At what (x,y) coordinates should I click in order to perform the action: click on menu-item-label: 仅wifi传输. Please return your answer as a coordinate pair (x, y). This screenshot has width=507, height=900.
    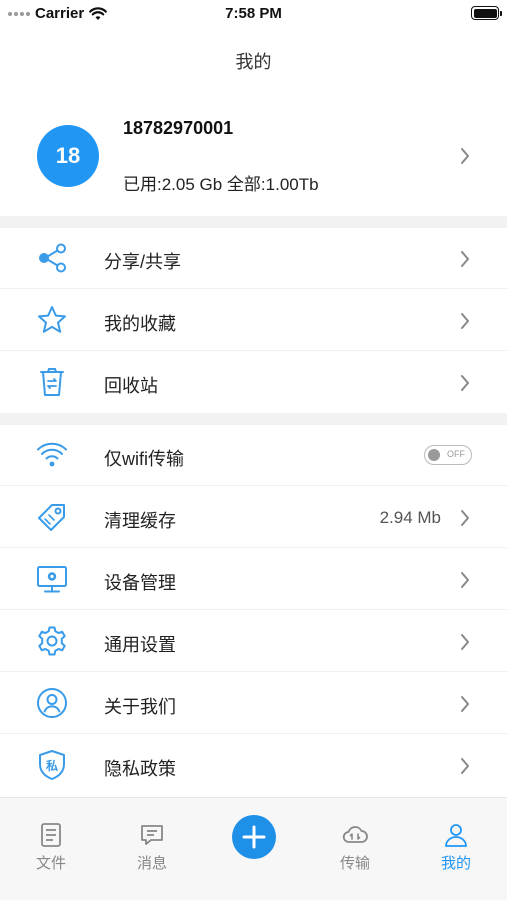
    Looking at the image, I should click on (144, 459).